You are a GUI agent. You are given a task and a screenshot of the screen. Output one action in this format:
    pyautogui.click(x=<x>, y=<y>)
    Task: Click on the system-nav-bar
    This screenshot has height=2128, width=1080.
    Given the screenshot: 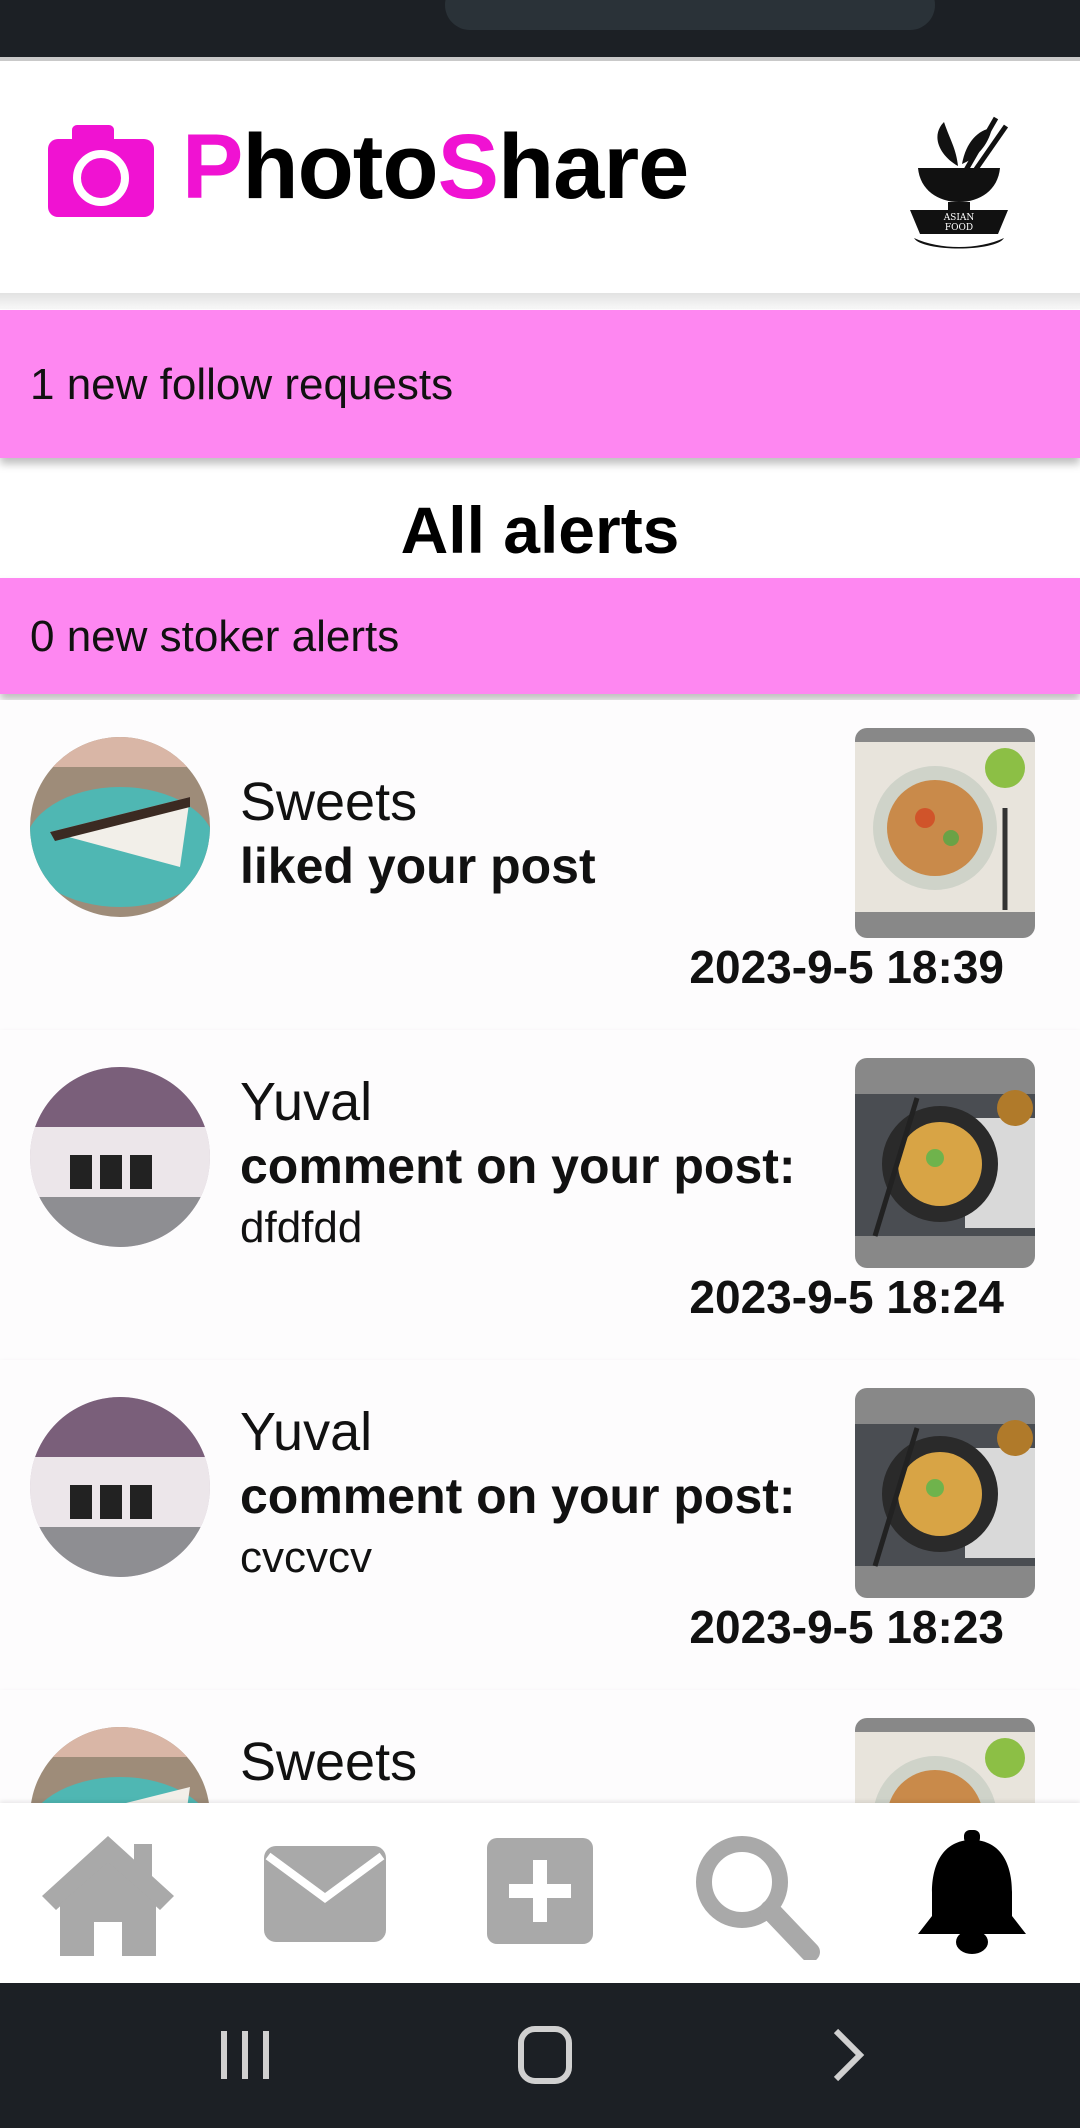 What is the action you would take?
    pyautogui.click(x=540, y=2055)
    